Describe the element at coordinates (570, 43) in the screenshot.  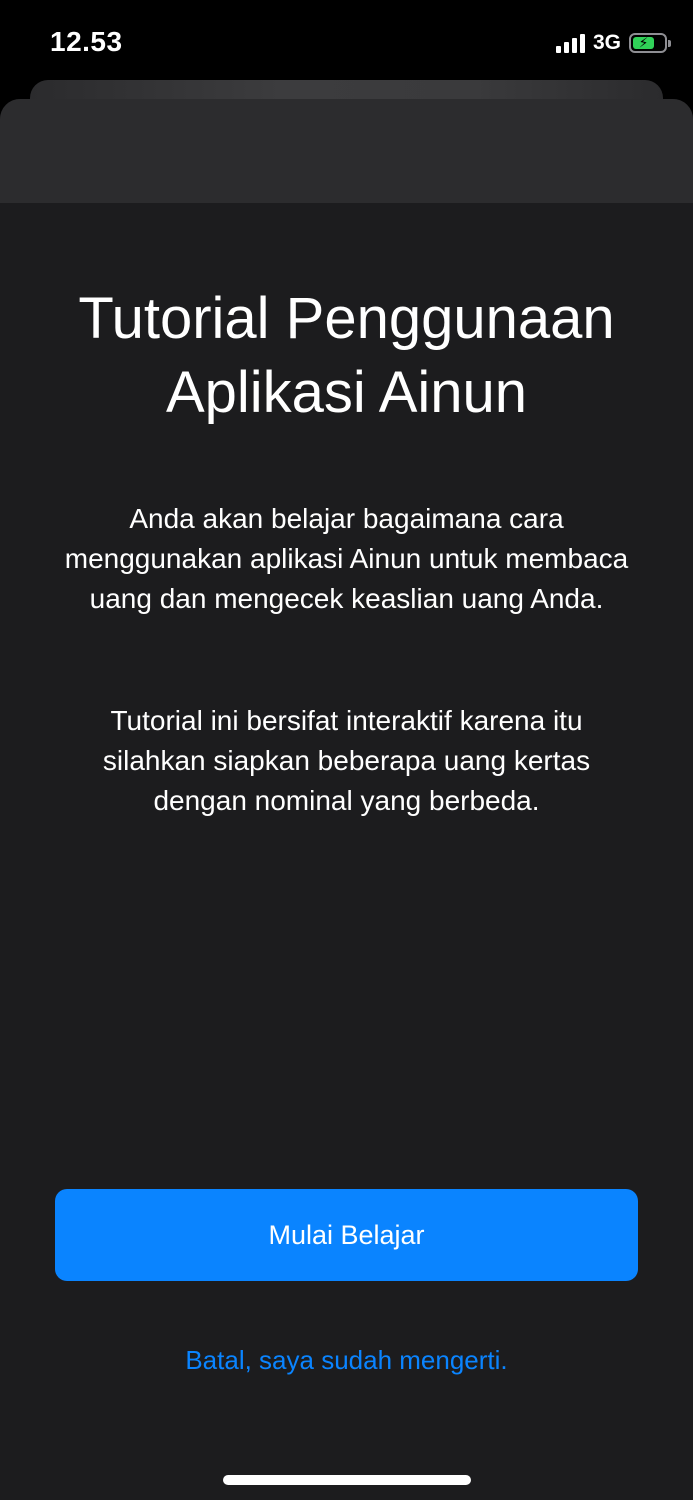
I see `cellular-signal-icon` at that location.